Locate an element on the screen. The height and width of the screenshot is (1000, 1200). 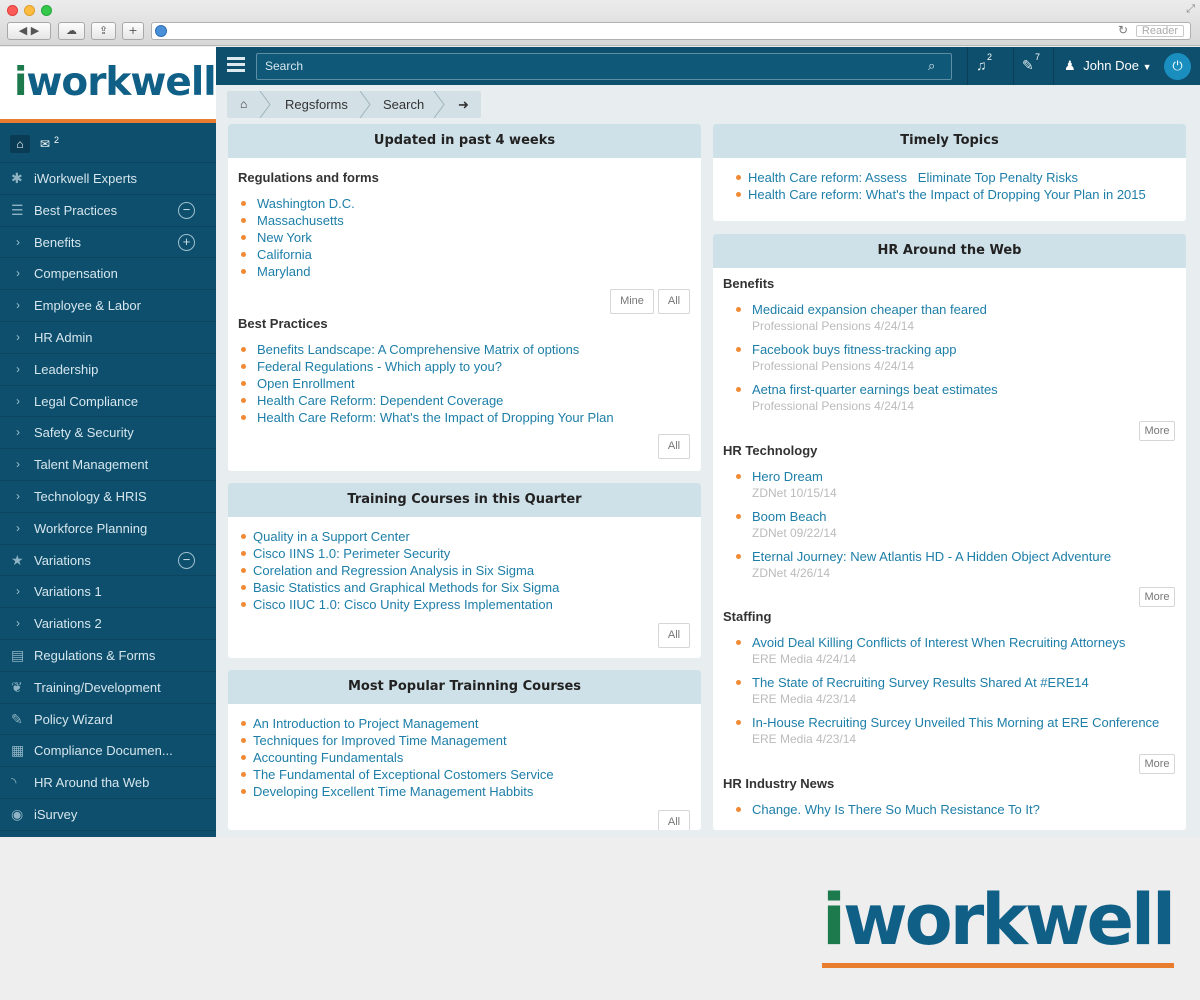
sidebar-item: › Technology & HRIS is located at coordinates (108, 497).